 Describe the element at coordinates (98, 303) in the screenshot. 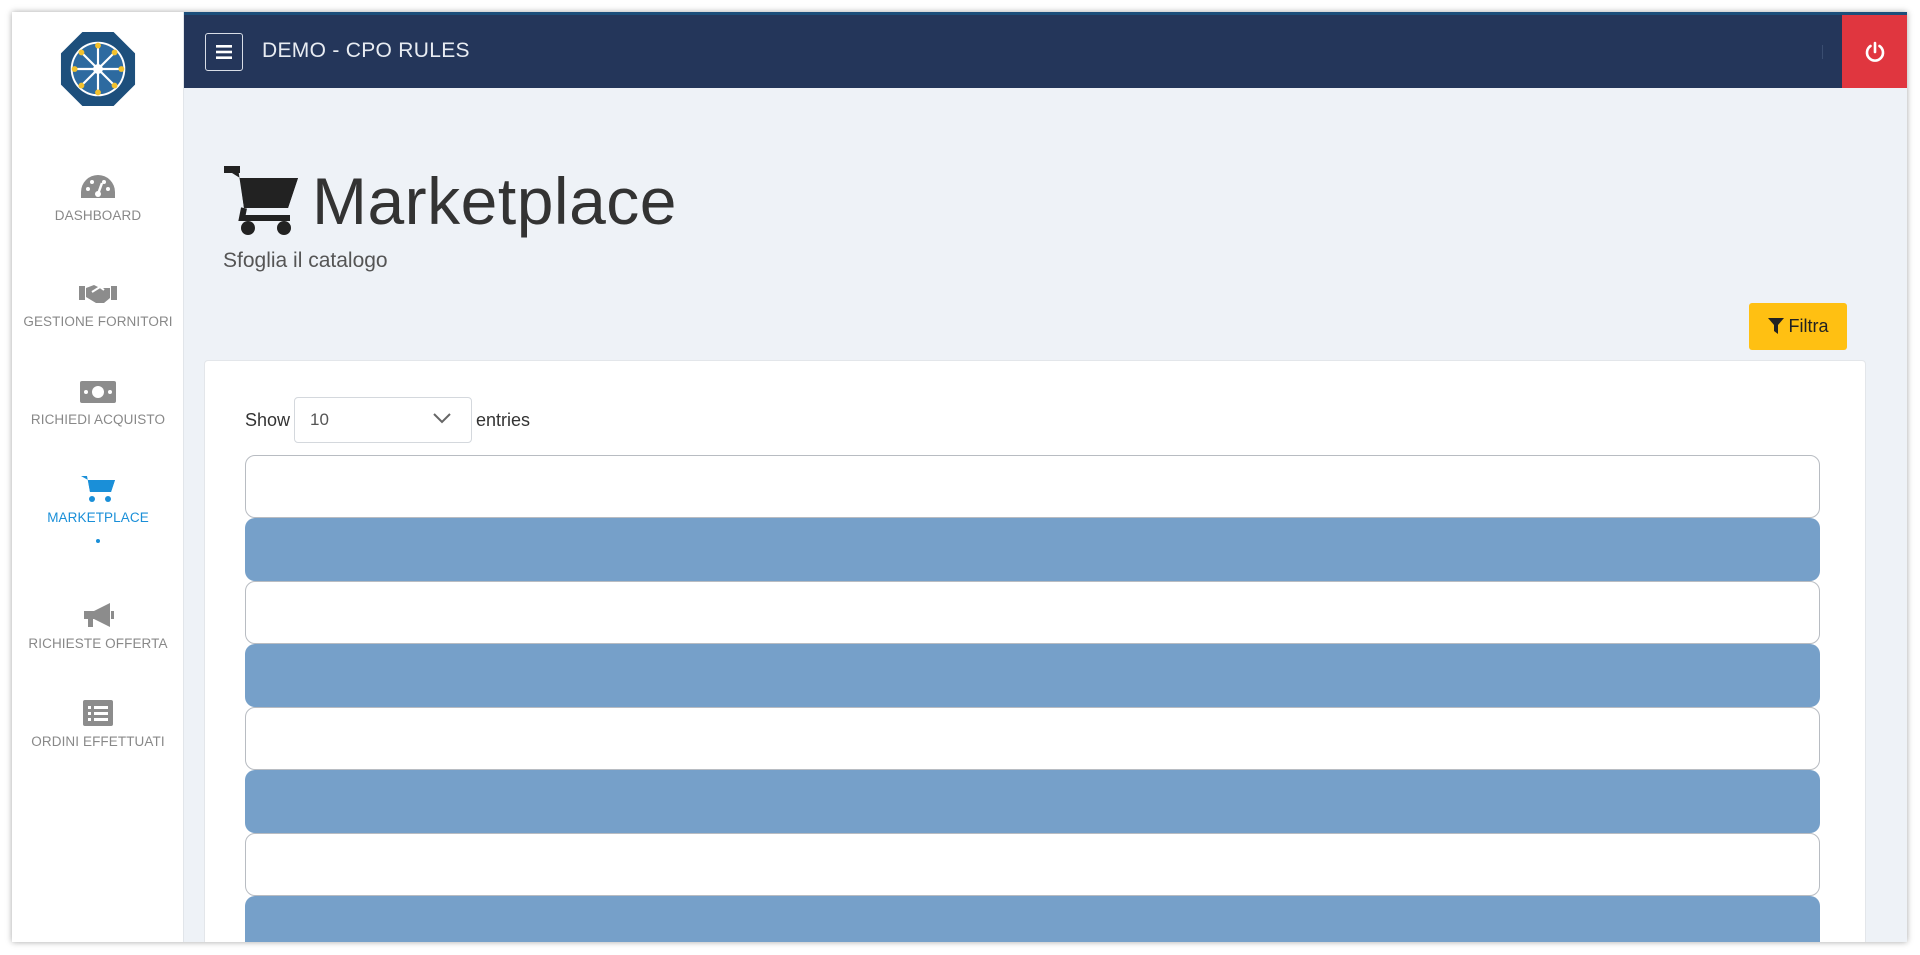

I see `sidebar-item-gestione-fornitori: GESTIONE FORNITORI` at that location.